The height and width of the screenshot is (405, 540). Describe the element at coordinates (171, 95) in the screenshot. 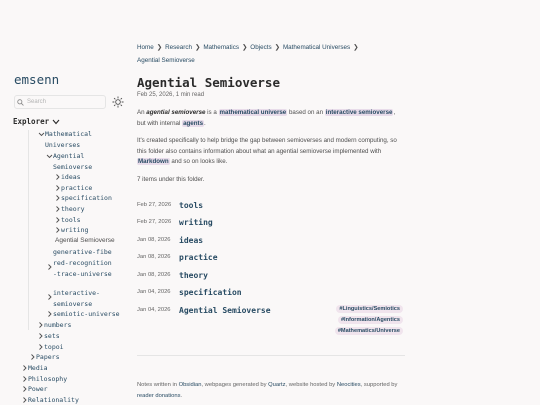

I see `page-meta: Feb 25, 2026, 1 min read` at that location.